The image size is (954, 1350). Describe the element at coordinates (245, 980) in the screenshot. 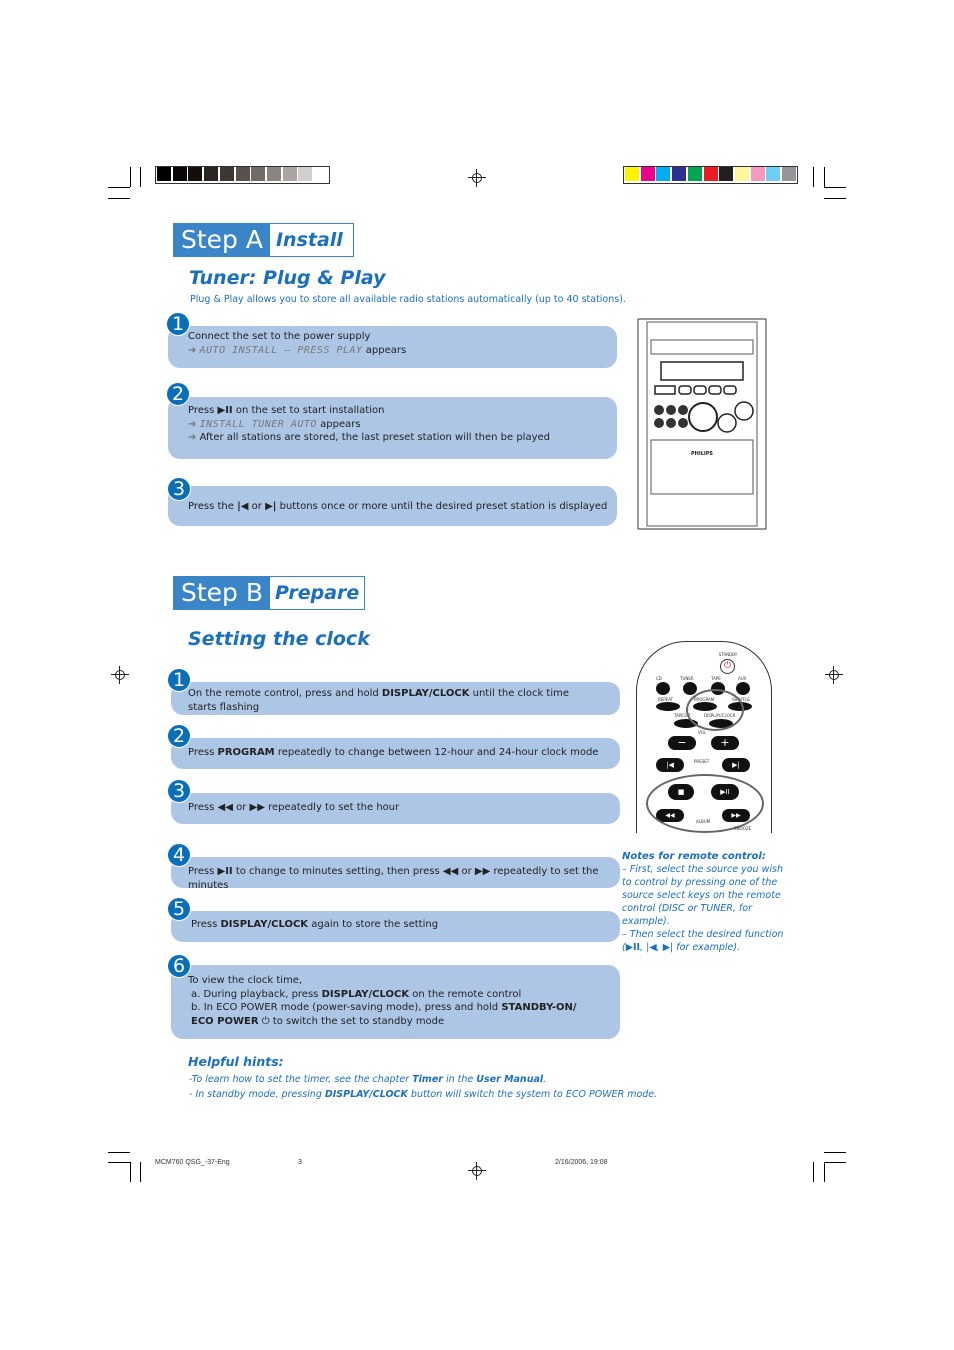

I see `step-text: To view the clock time,` at that location.